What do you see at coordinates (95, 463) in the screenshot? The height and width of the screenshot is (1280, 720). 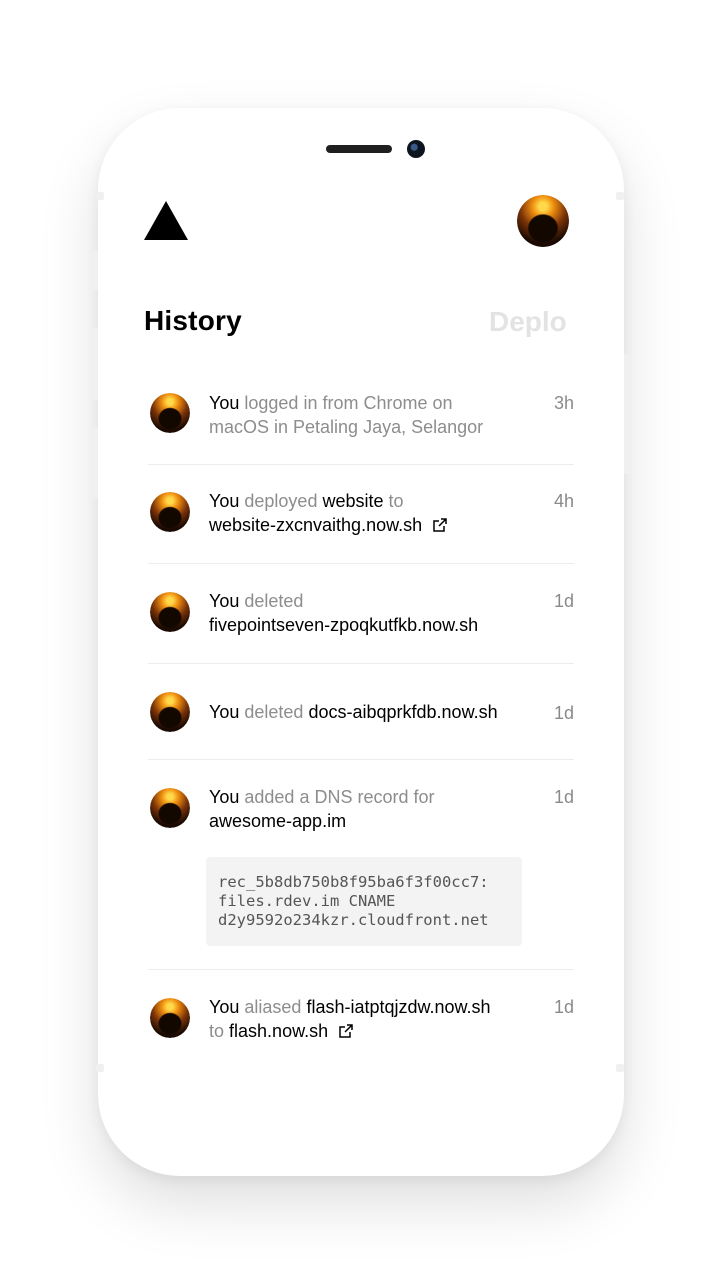 I see `phone-volume-down` at bounding box center [95, 463].